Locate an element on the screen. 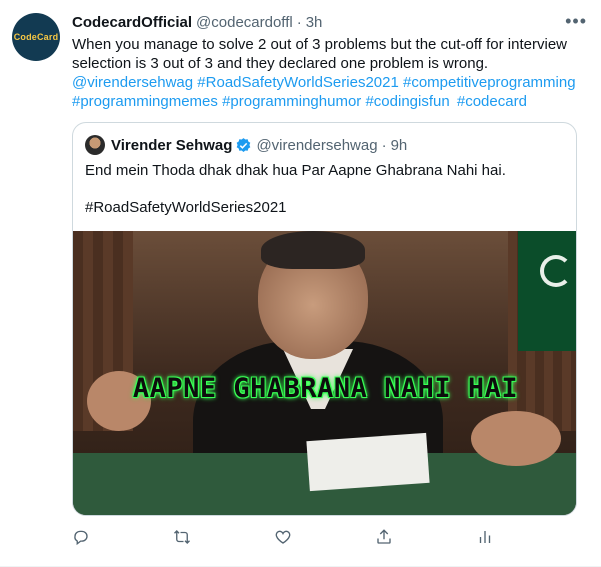  hashtag-link: #codecard is located at coordinates (492, 101).